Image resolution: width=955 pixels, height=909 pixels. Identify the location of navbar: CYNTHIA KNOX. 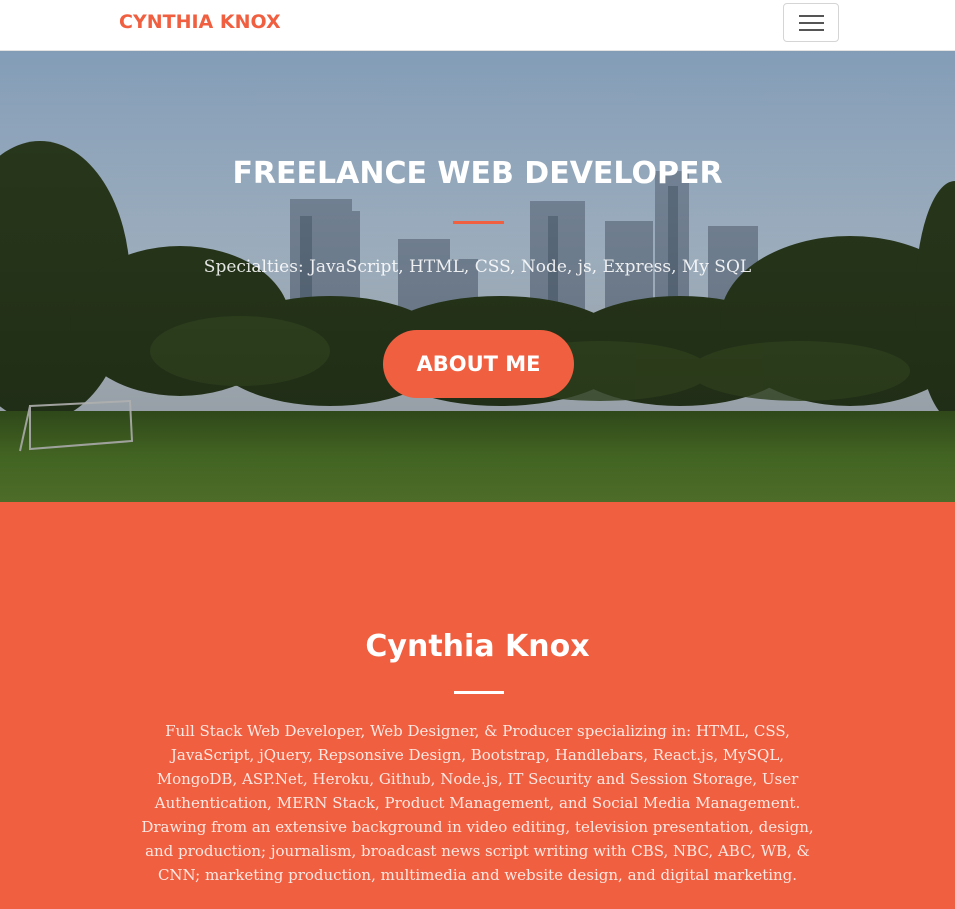
(477, 25).